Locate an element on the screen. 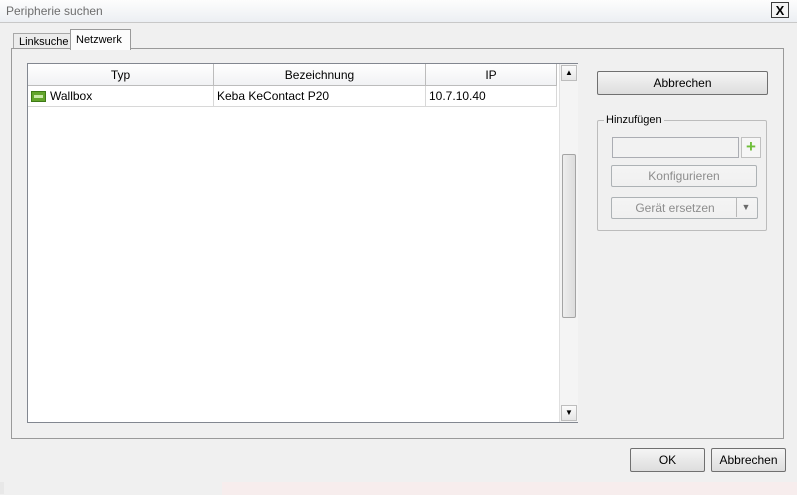 This screenshot has height=495, width=797. configure-button: Konfigurieren is located at coordinates (684, 176).